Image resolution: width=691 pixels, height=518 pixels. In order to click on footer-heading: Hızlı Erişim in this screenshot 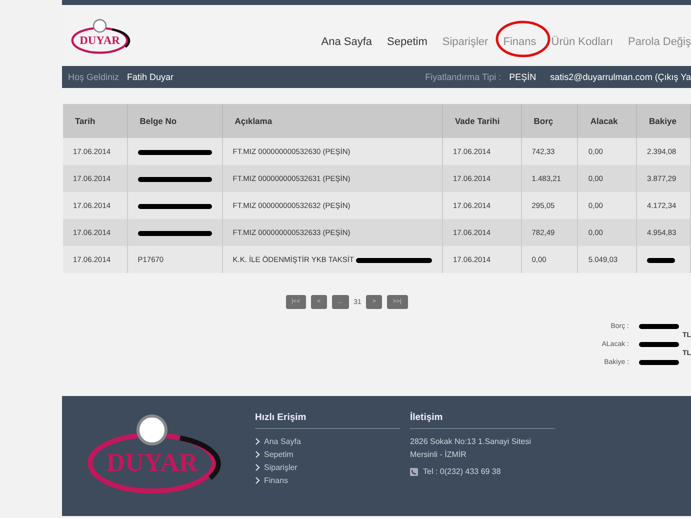, I will do `click(327, 420)`.